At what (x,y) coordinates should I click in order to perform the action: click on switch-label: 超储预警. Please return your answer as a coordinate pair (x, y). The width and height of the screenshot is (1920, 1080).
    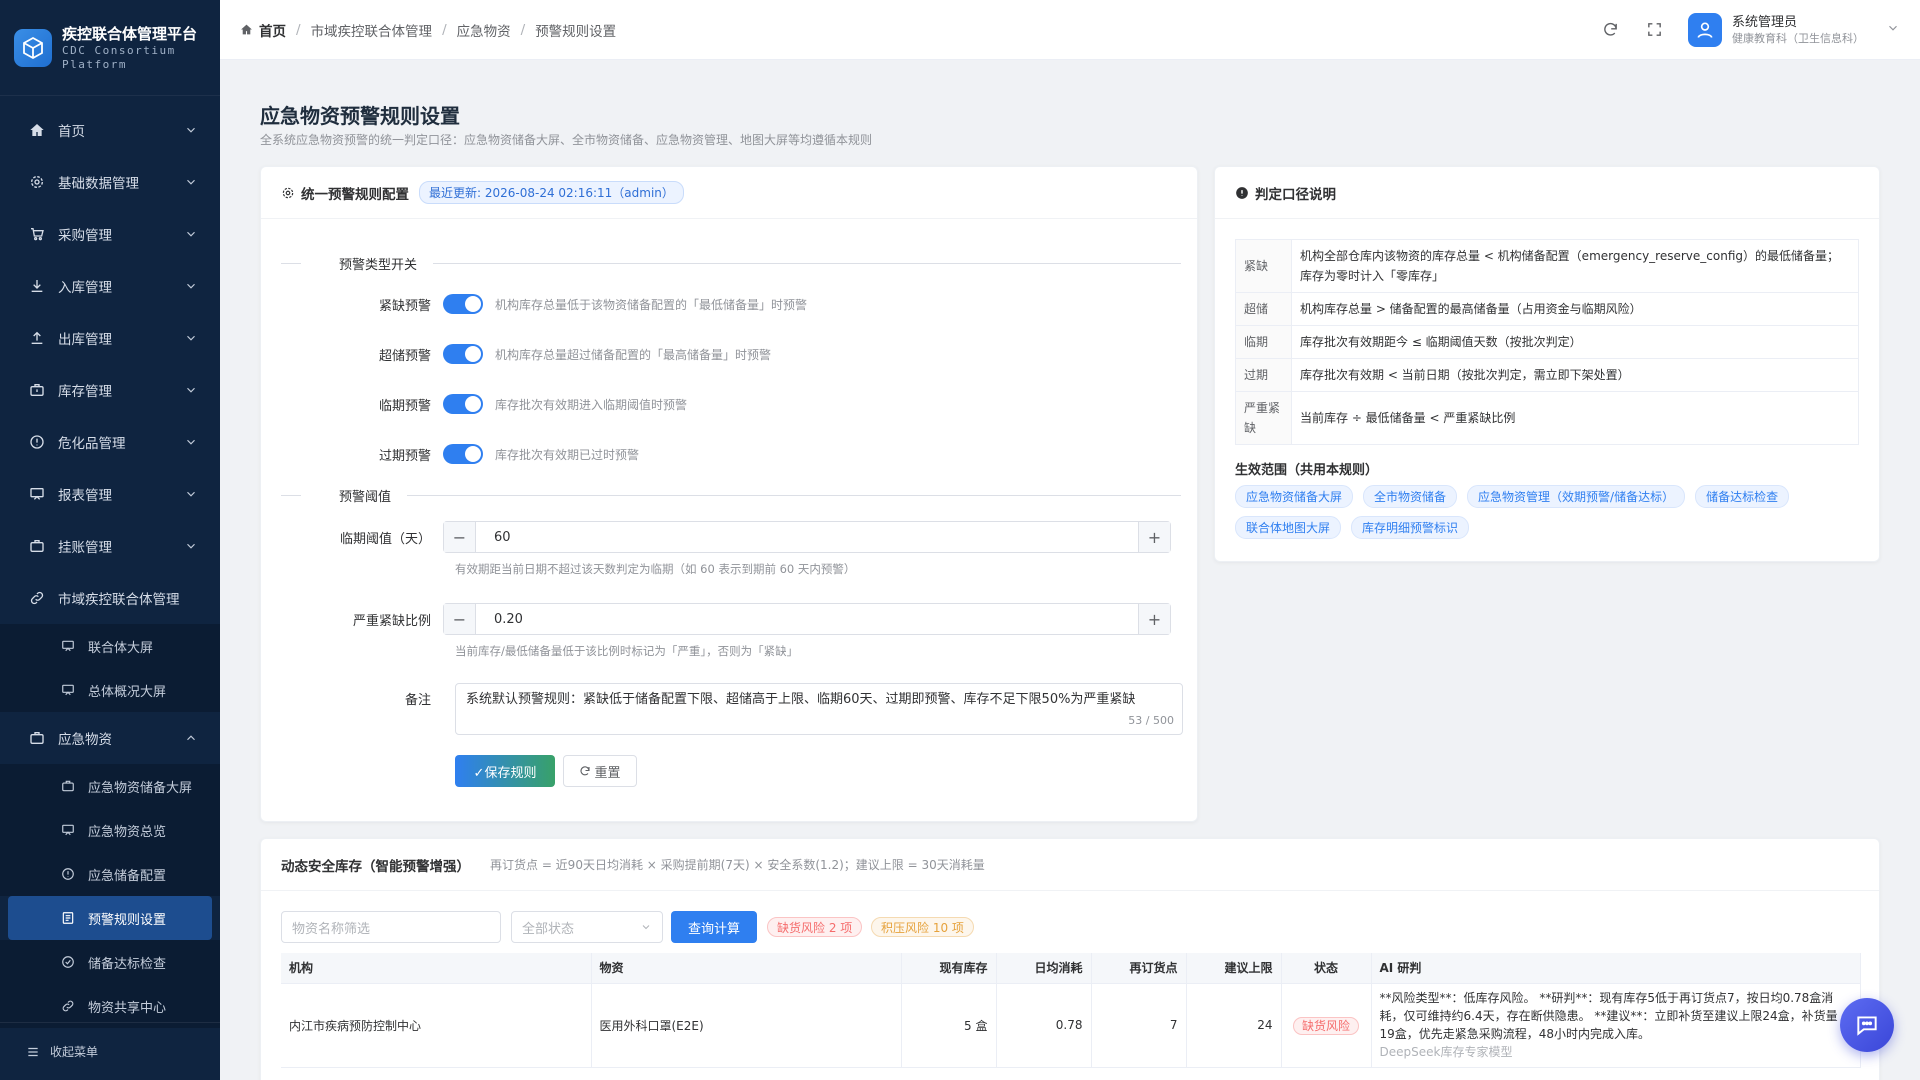
    Looking at the image, I should click on (404, 356).